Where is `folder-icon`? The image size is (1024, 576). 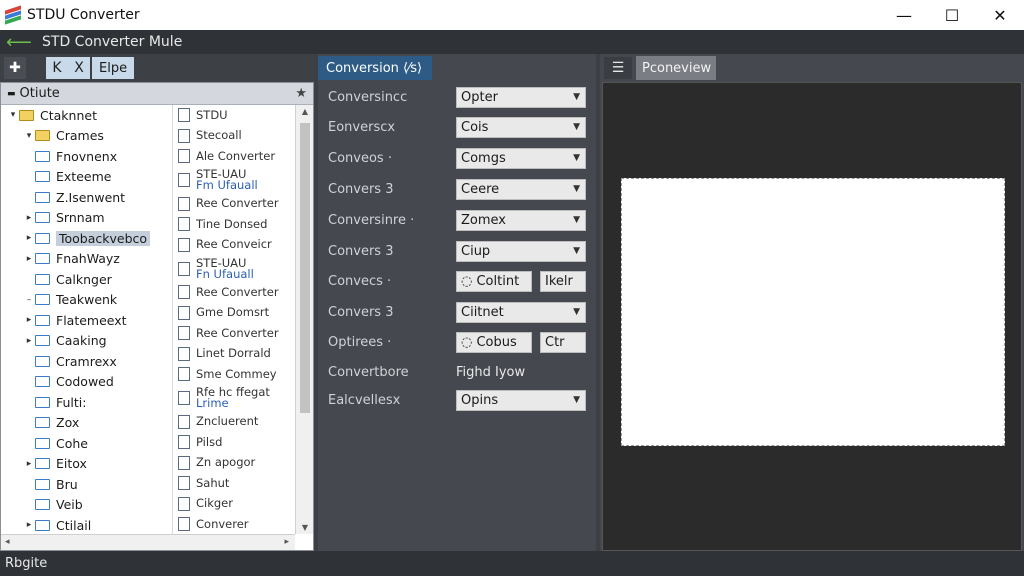 folder-icon is located at coordinates (42, 177).